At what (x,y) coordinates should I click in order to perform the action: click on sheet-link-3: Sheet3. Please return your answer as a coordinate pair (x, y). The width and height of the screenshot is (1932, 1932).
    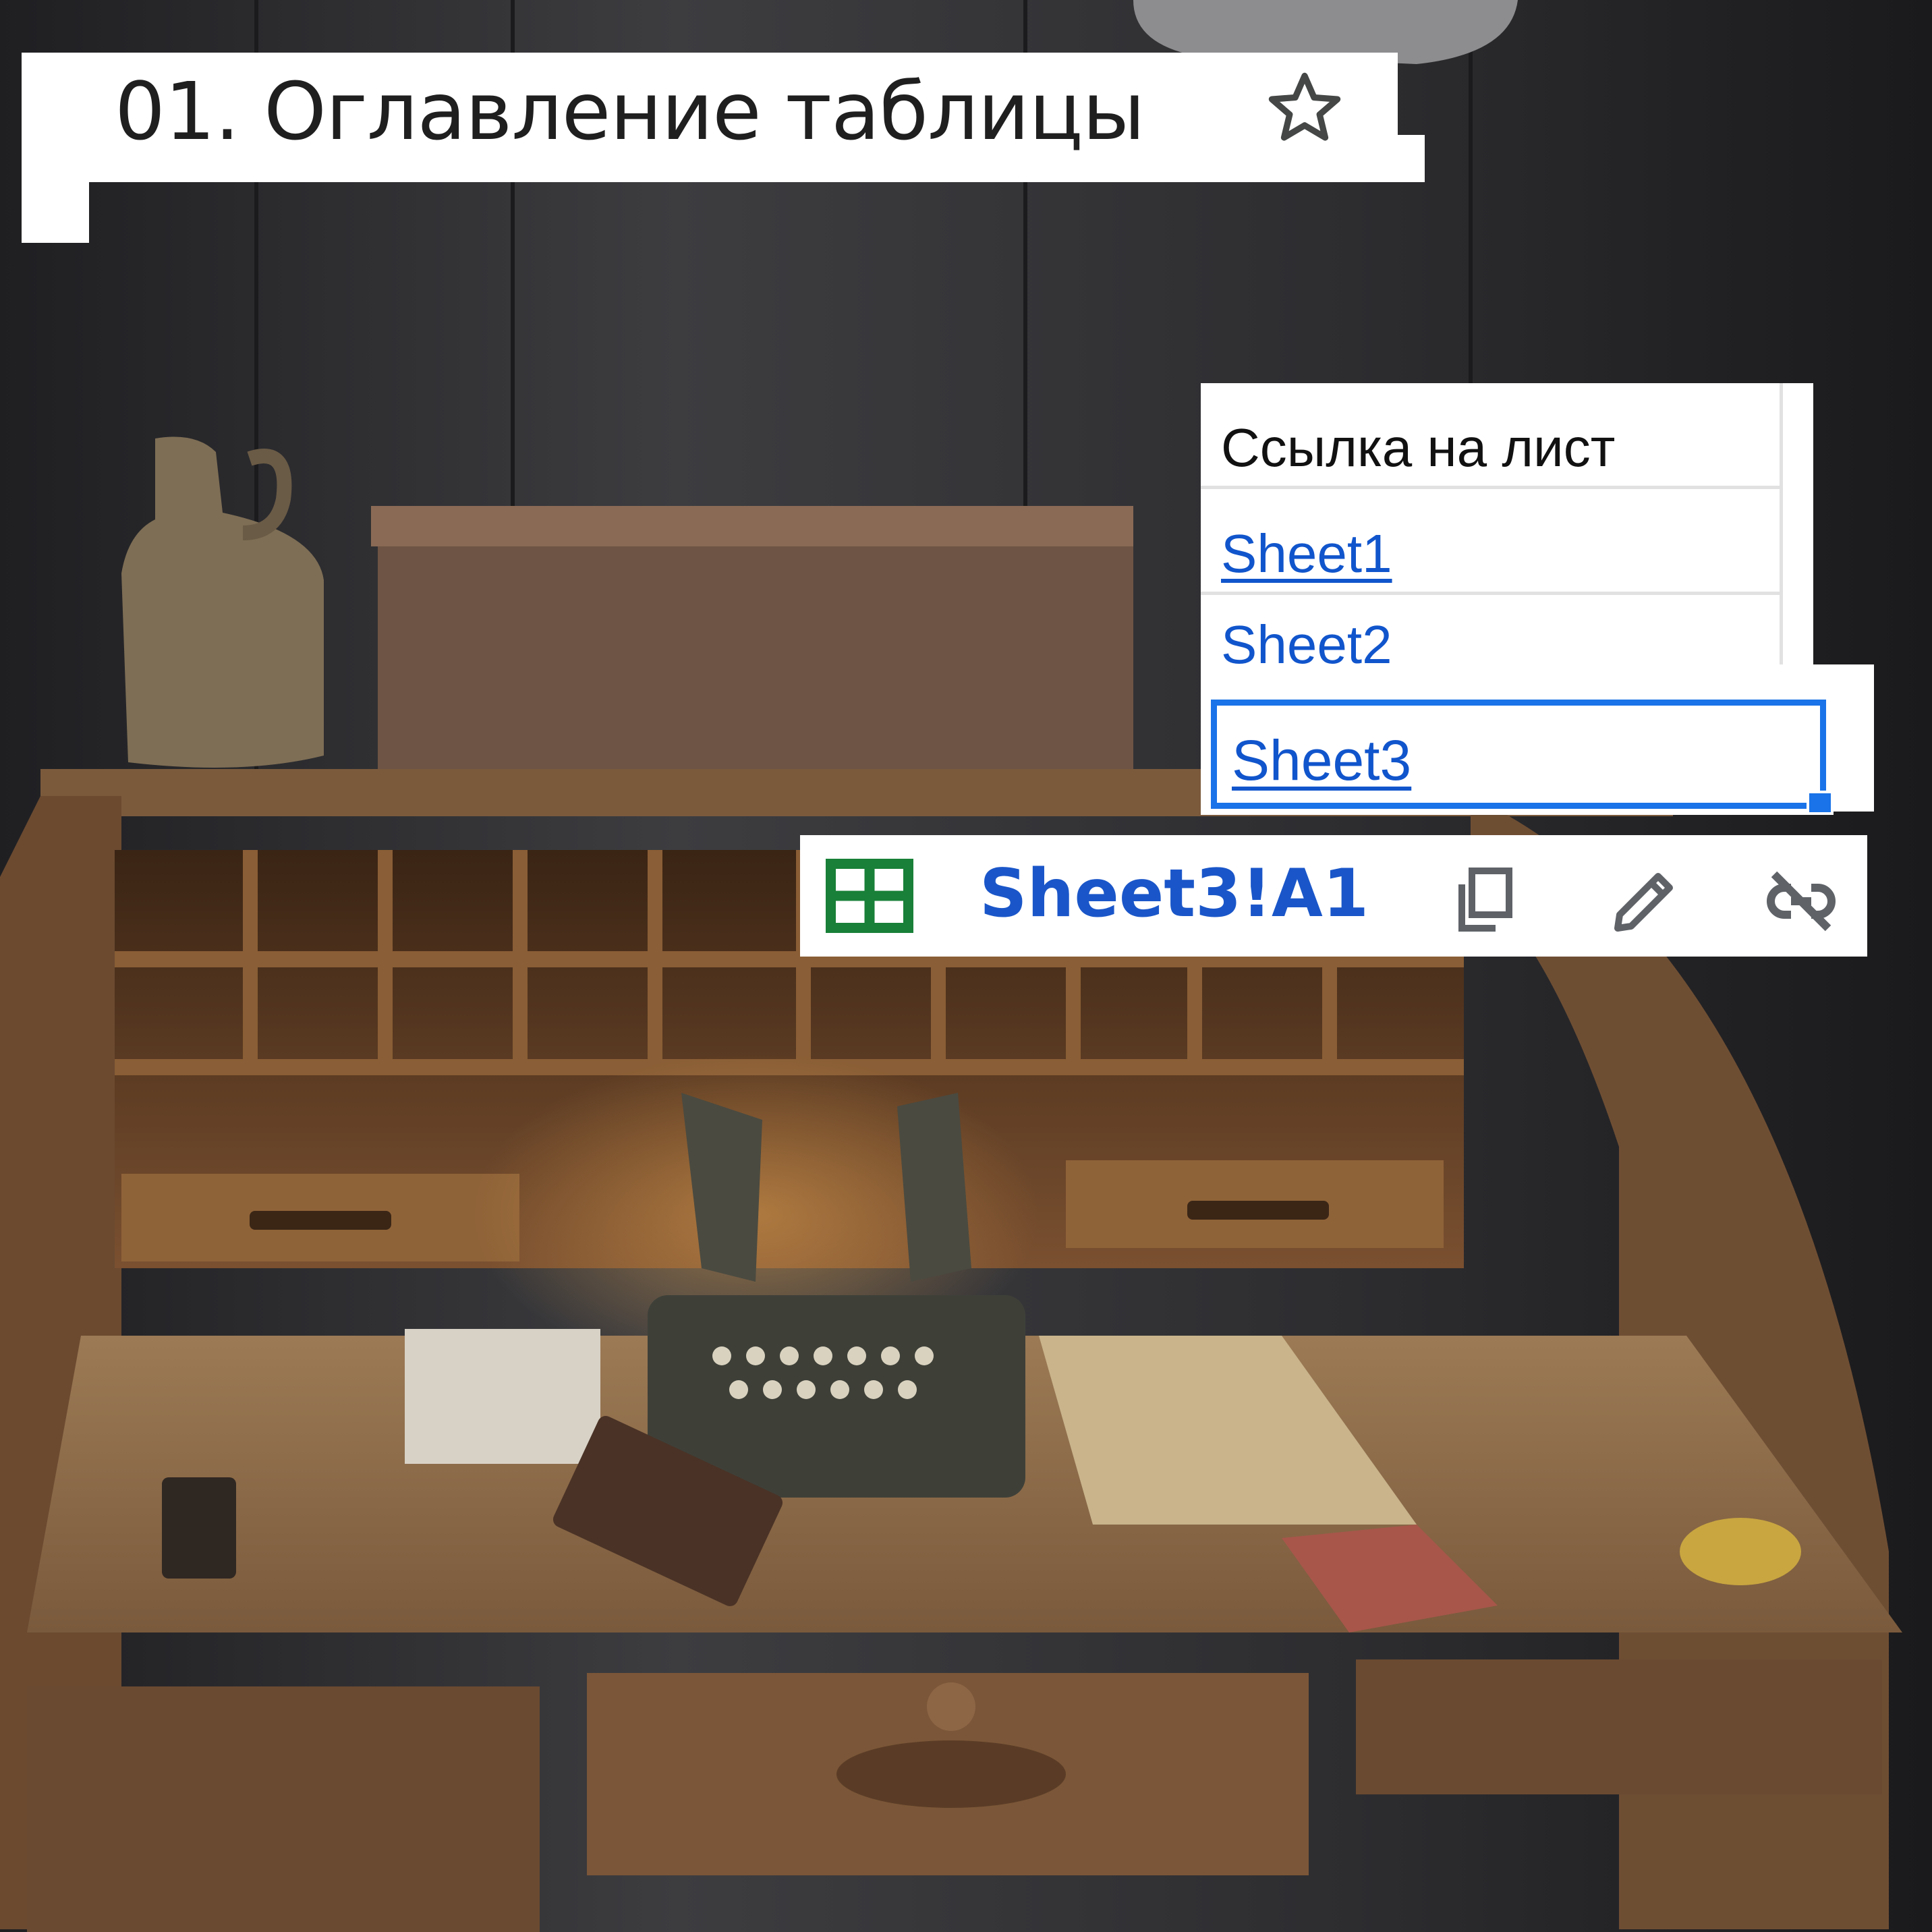
    Looking at the image, I should click on (1321, 760).